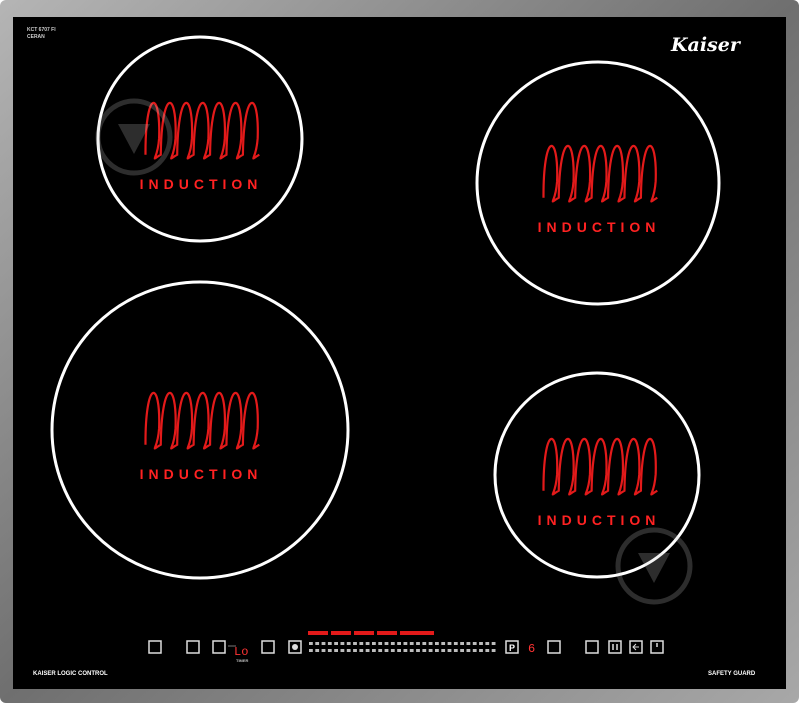 The height and width of the screenshot is (703, 799). Describe the element at coordinates (732, 674) in the screenshot. I see `right-caption: SAFETY GUARD` at that location.